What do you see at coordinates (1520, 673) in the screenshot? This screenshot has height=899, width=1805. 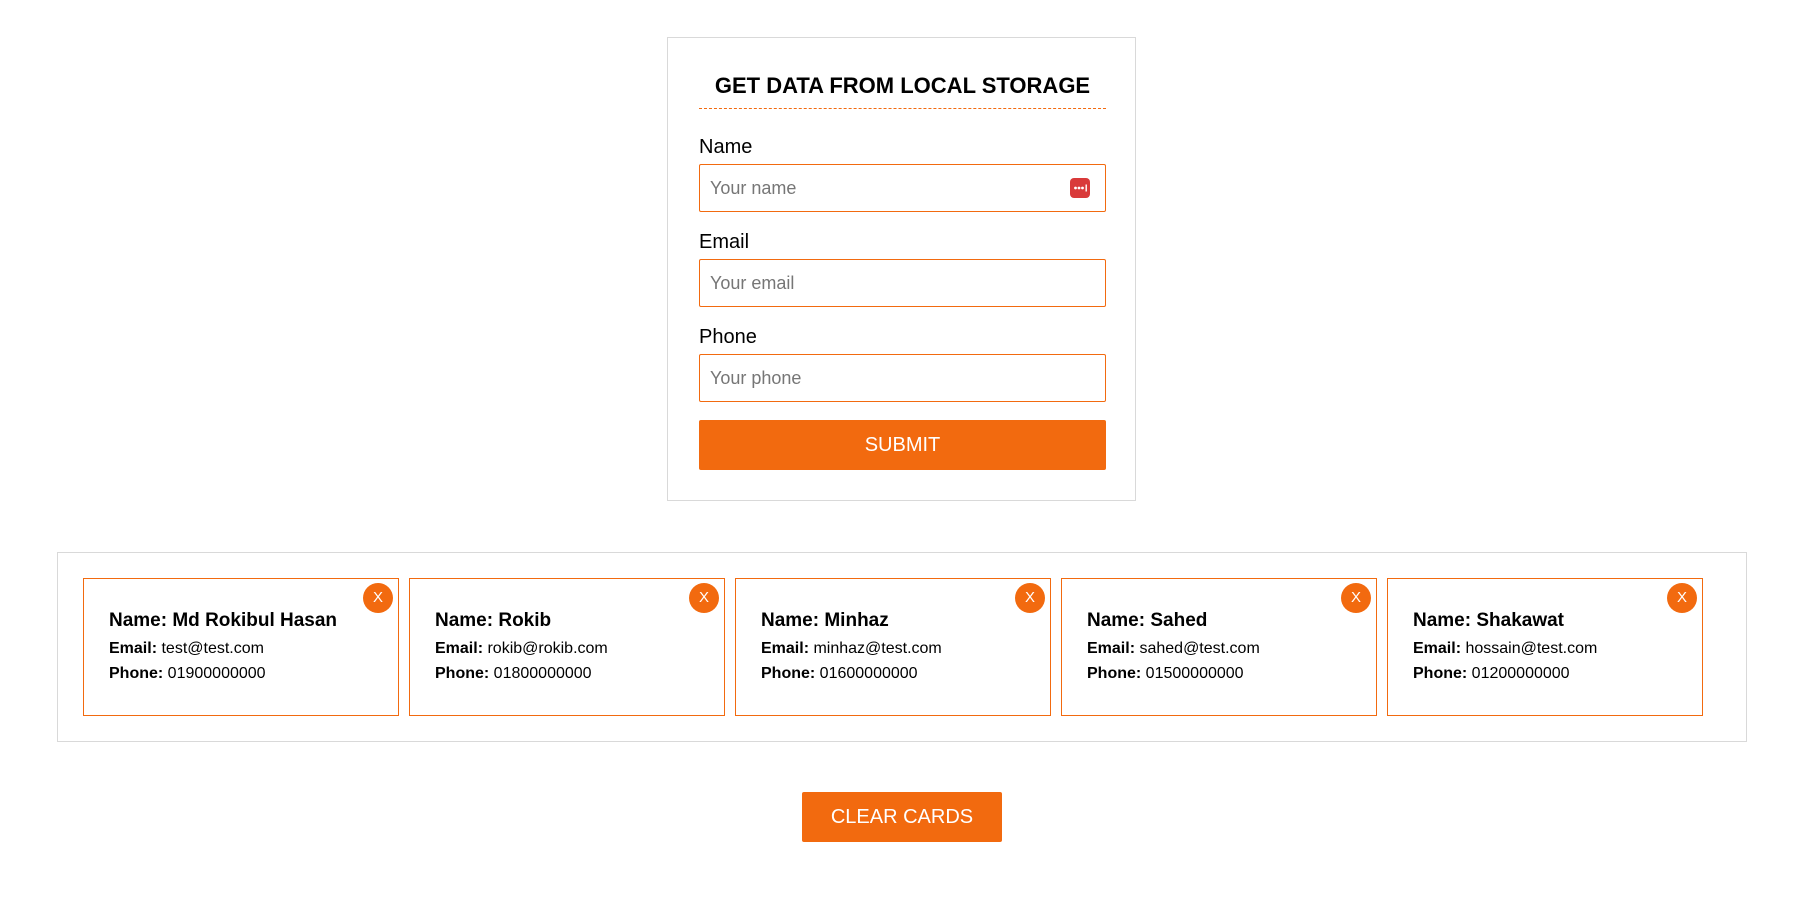 I see `card-phone: 01200000000` at bounding box center [1520, 673].